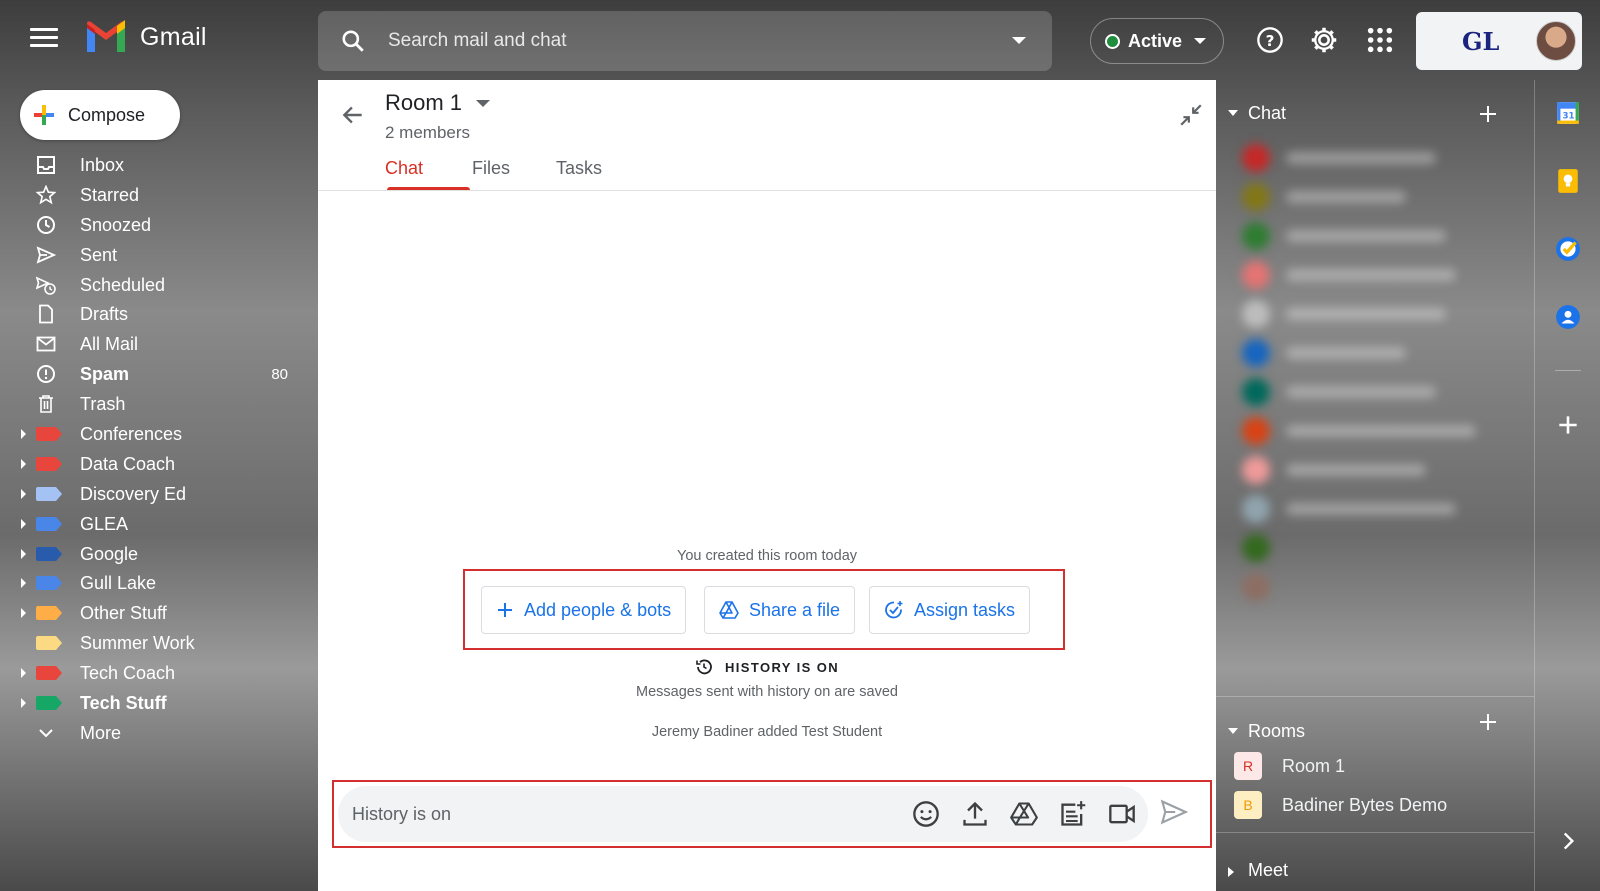  What do you see at coordinates (1191, 115) in the screenshot?
I see `minimize-icon` at bounding box center [1191, 115].